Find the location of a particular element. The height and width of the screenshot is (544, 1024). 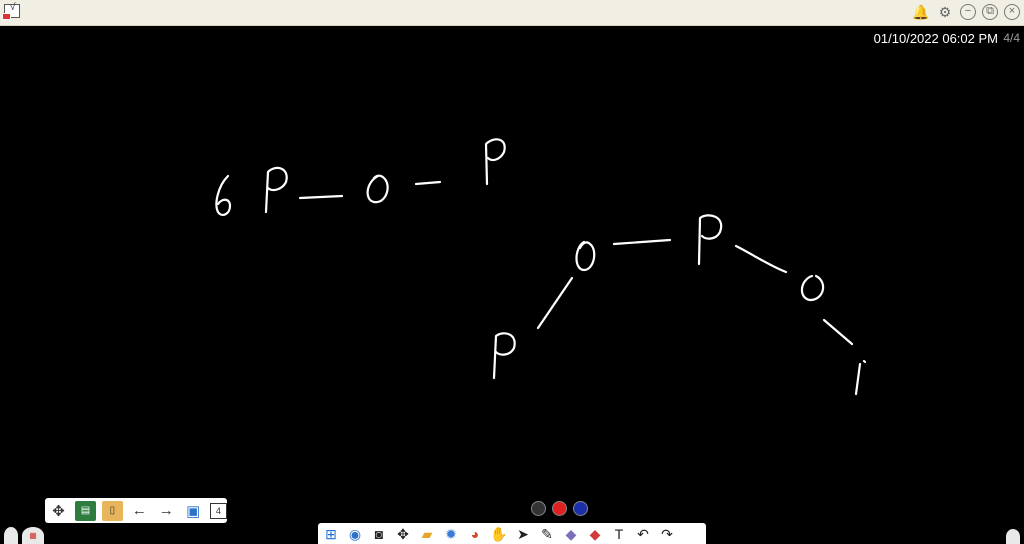

gear-icon: ⚙ is located at coordinates (945, 12).